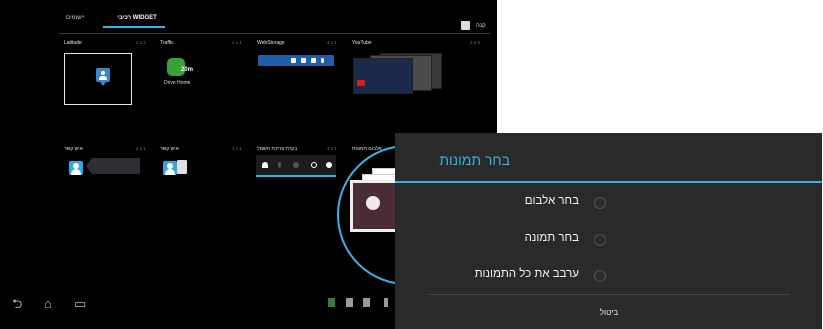  I want to click on traffic-destination: Drive Home, so click(177, 83).